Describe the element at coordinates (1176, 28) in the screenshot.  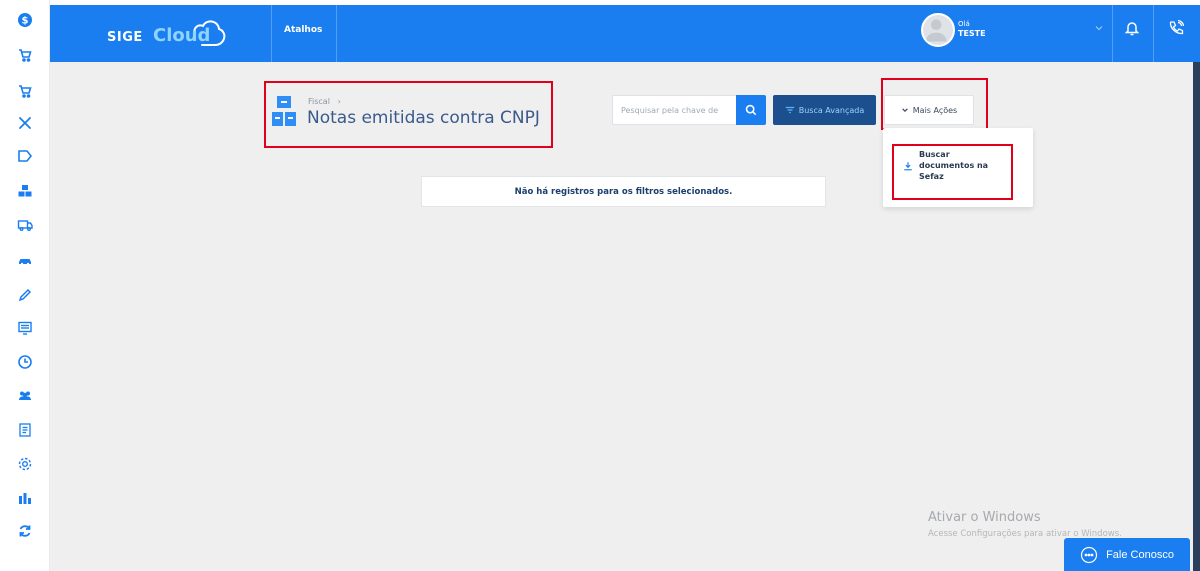
I see `phone-icon` at that location.